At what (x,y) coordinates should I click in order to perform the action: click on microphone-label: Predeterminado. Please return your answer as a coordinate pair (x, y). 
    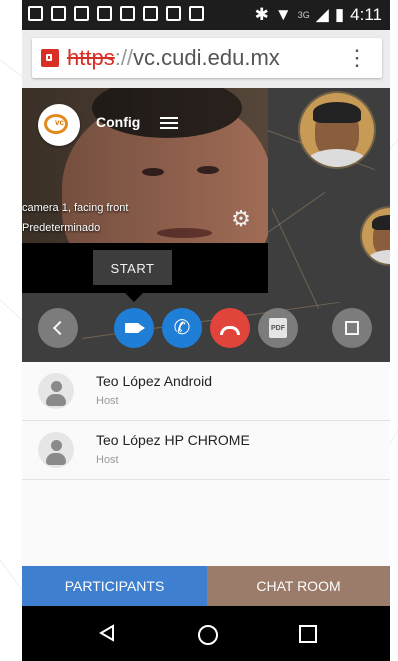
    Looking at the image, I should click on (61, 228).